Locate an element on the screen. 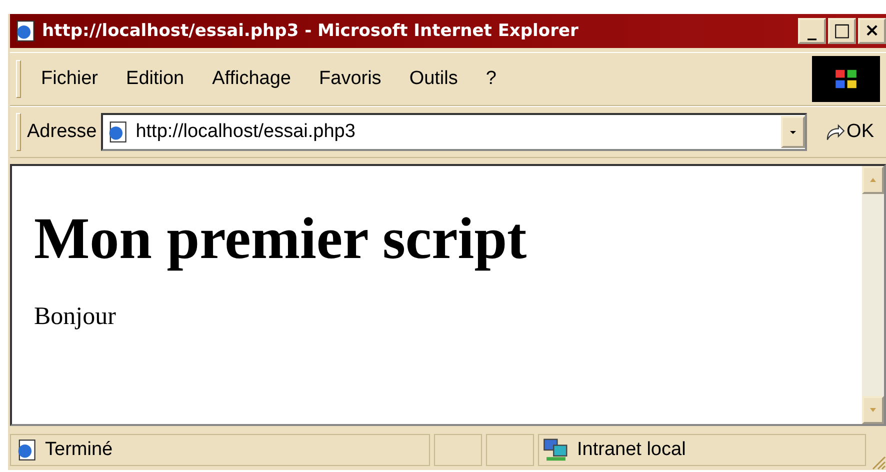  menu-item: Favoris is located at coordinates (350, 79).